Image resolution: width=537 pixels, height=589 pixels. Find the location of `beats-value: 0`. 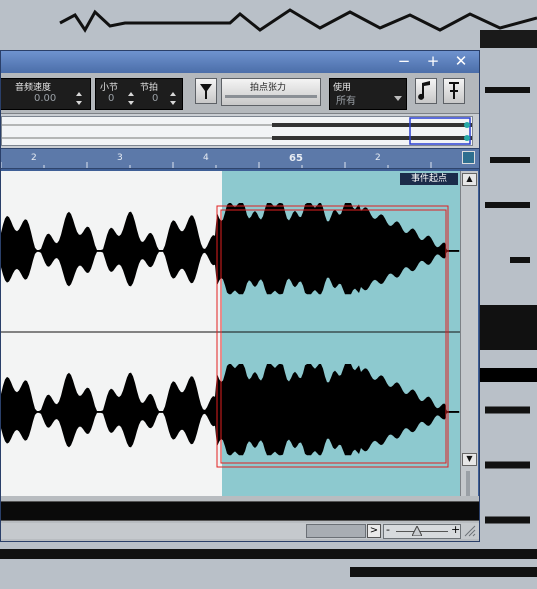

beats-value: 0 is located at coordinates (155, 98).